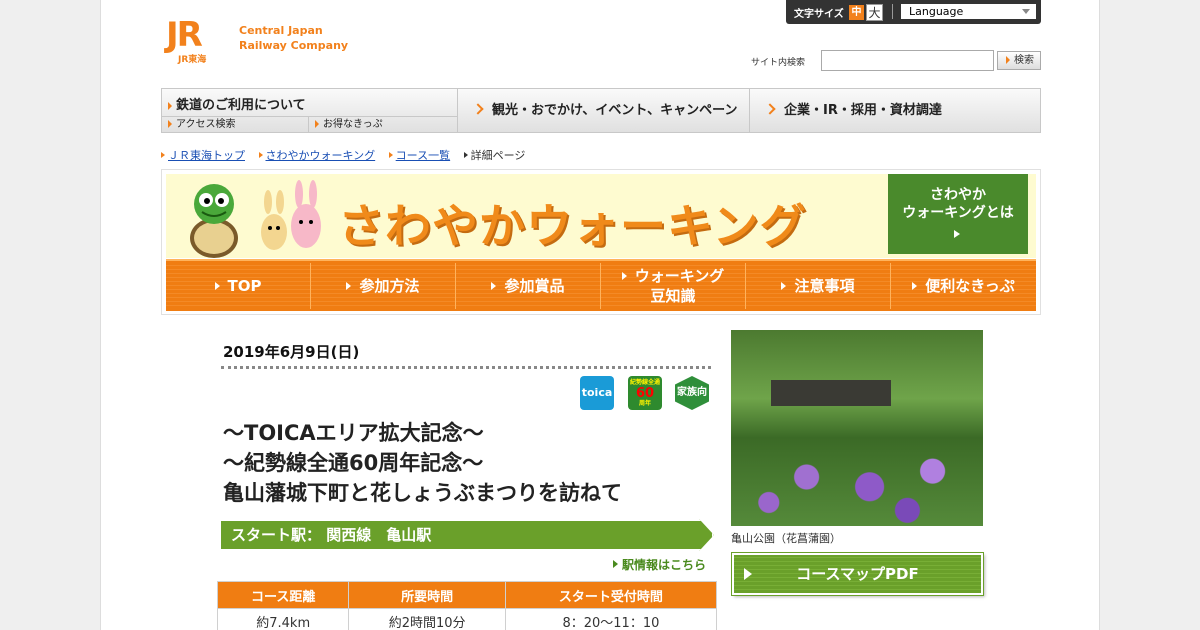 The height and width of the screenshot is (630, 1200). What do you see at coordinates (679, 276) in the screenshot?
I see `walking-nav-label-line1: ウォーキング` at bounding box center [679, 276].